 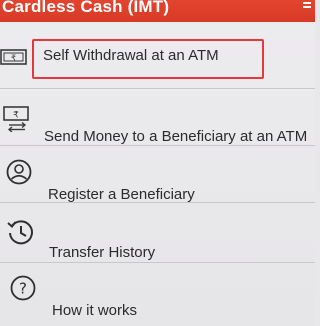 I want to click on menu-item-label: Transfer History, so click(x=102, y=252).